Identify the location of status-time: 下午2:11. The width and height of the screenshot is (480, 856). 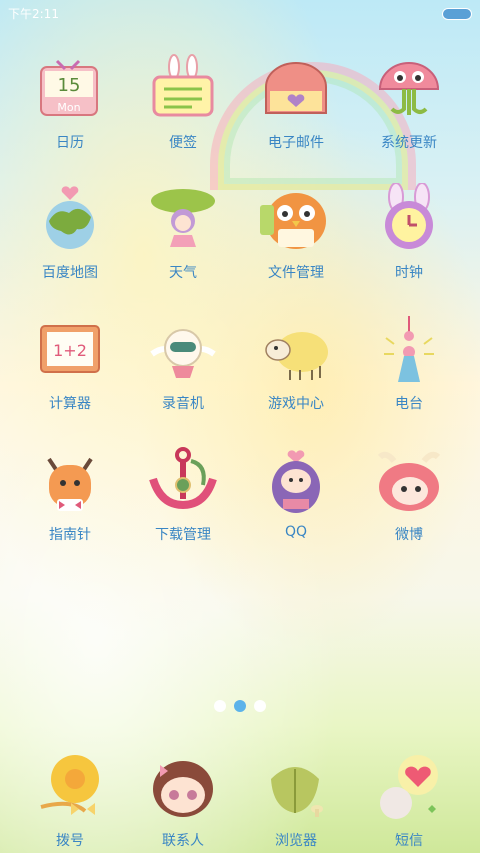
(33, 14).